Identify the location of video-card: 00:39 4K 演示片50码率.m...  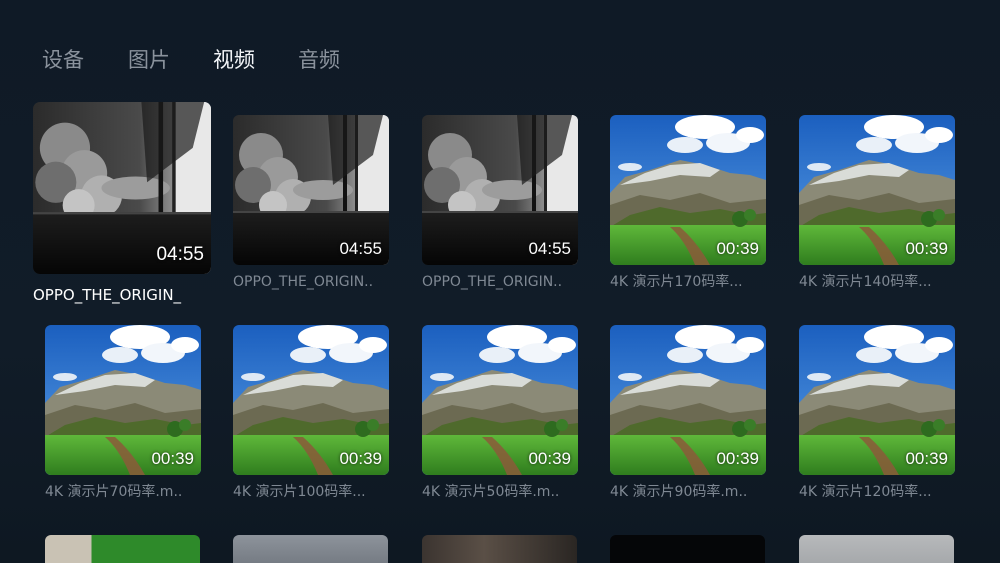
(500, 413).